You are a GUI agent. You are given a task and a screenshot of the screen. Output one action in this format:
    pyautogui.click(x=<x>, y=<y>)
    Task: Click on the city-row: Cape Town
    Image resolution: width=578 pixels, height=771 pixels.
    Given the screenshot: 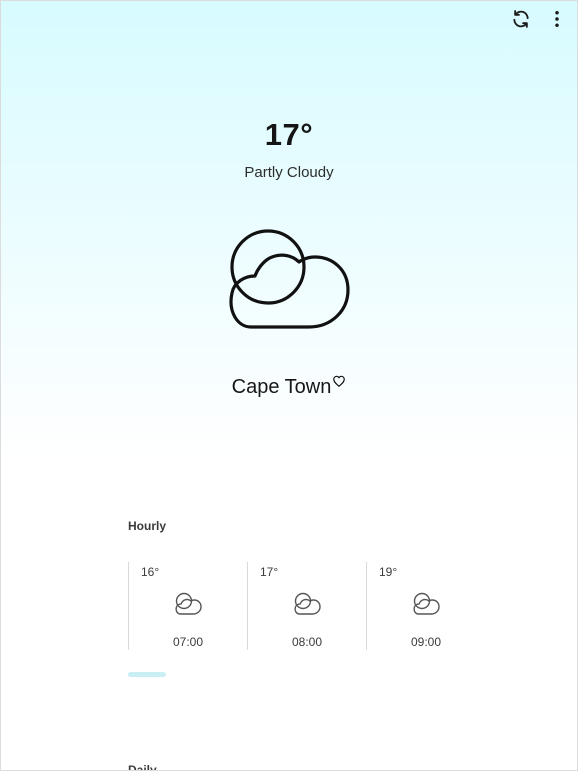 What is the action you would take?
    pyautogui.click(x=289, y=386)
    